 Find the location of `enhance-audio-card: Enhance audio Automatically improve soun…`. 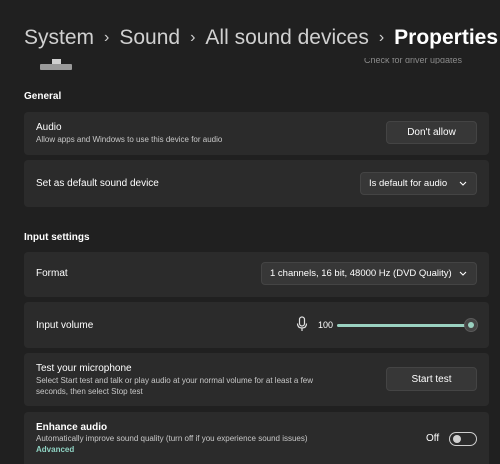

enhance-audio-card: Enhance audio Automatically improve soun… is located at coordinates (256, 438).